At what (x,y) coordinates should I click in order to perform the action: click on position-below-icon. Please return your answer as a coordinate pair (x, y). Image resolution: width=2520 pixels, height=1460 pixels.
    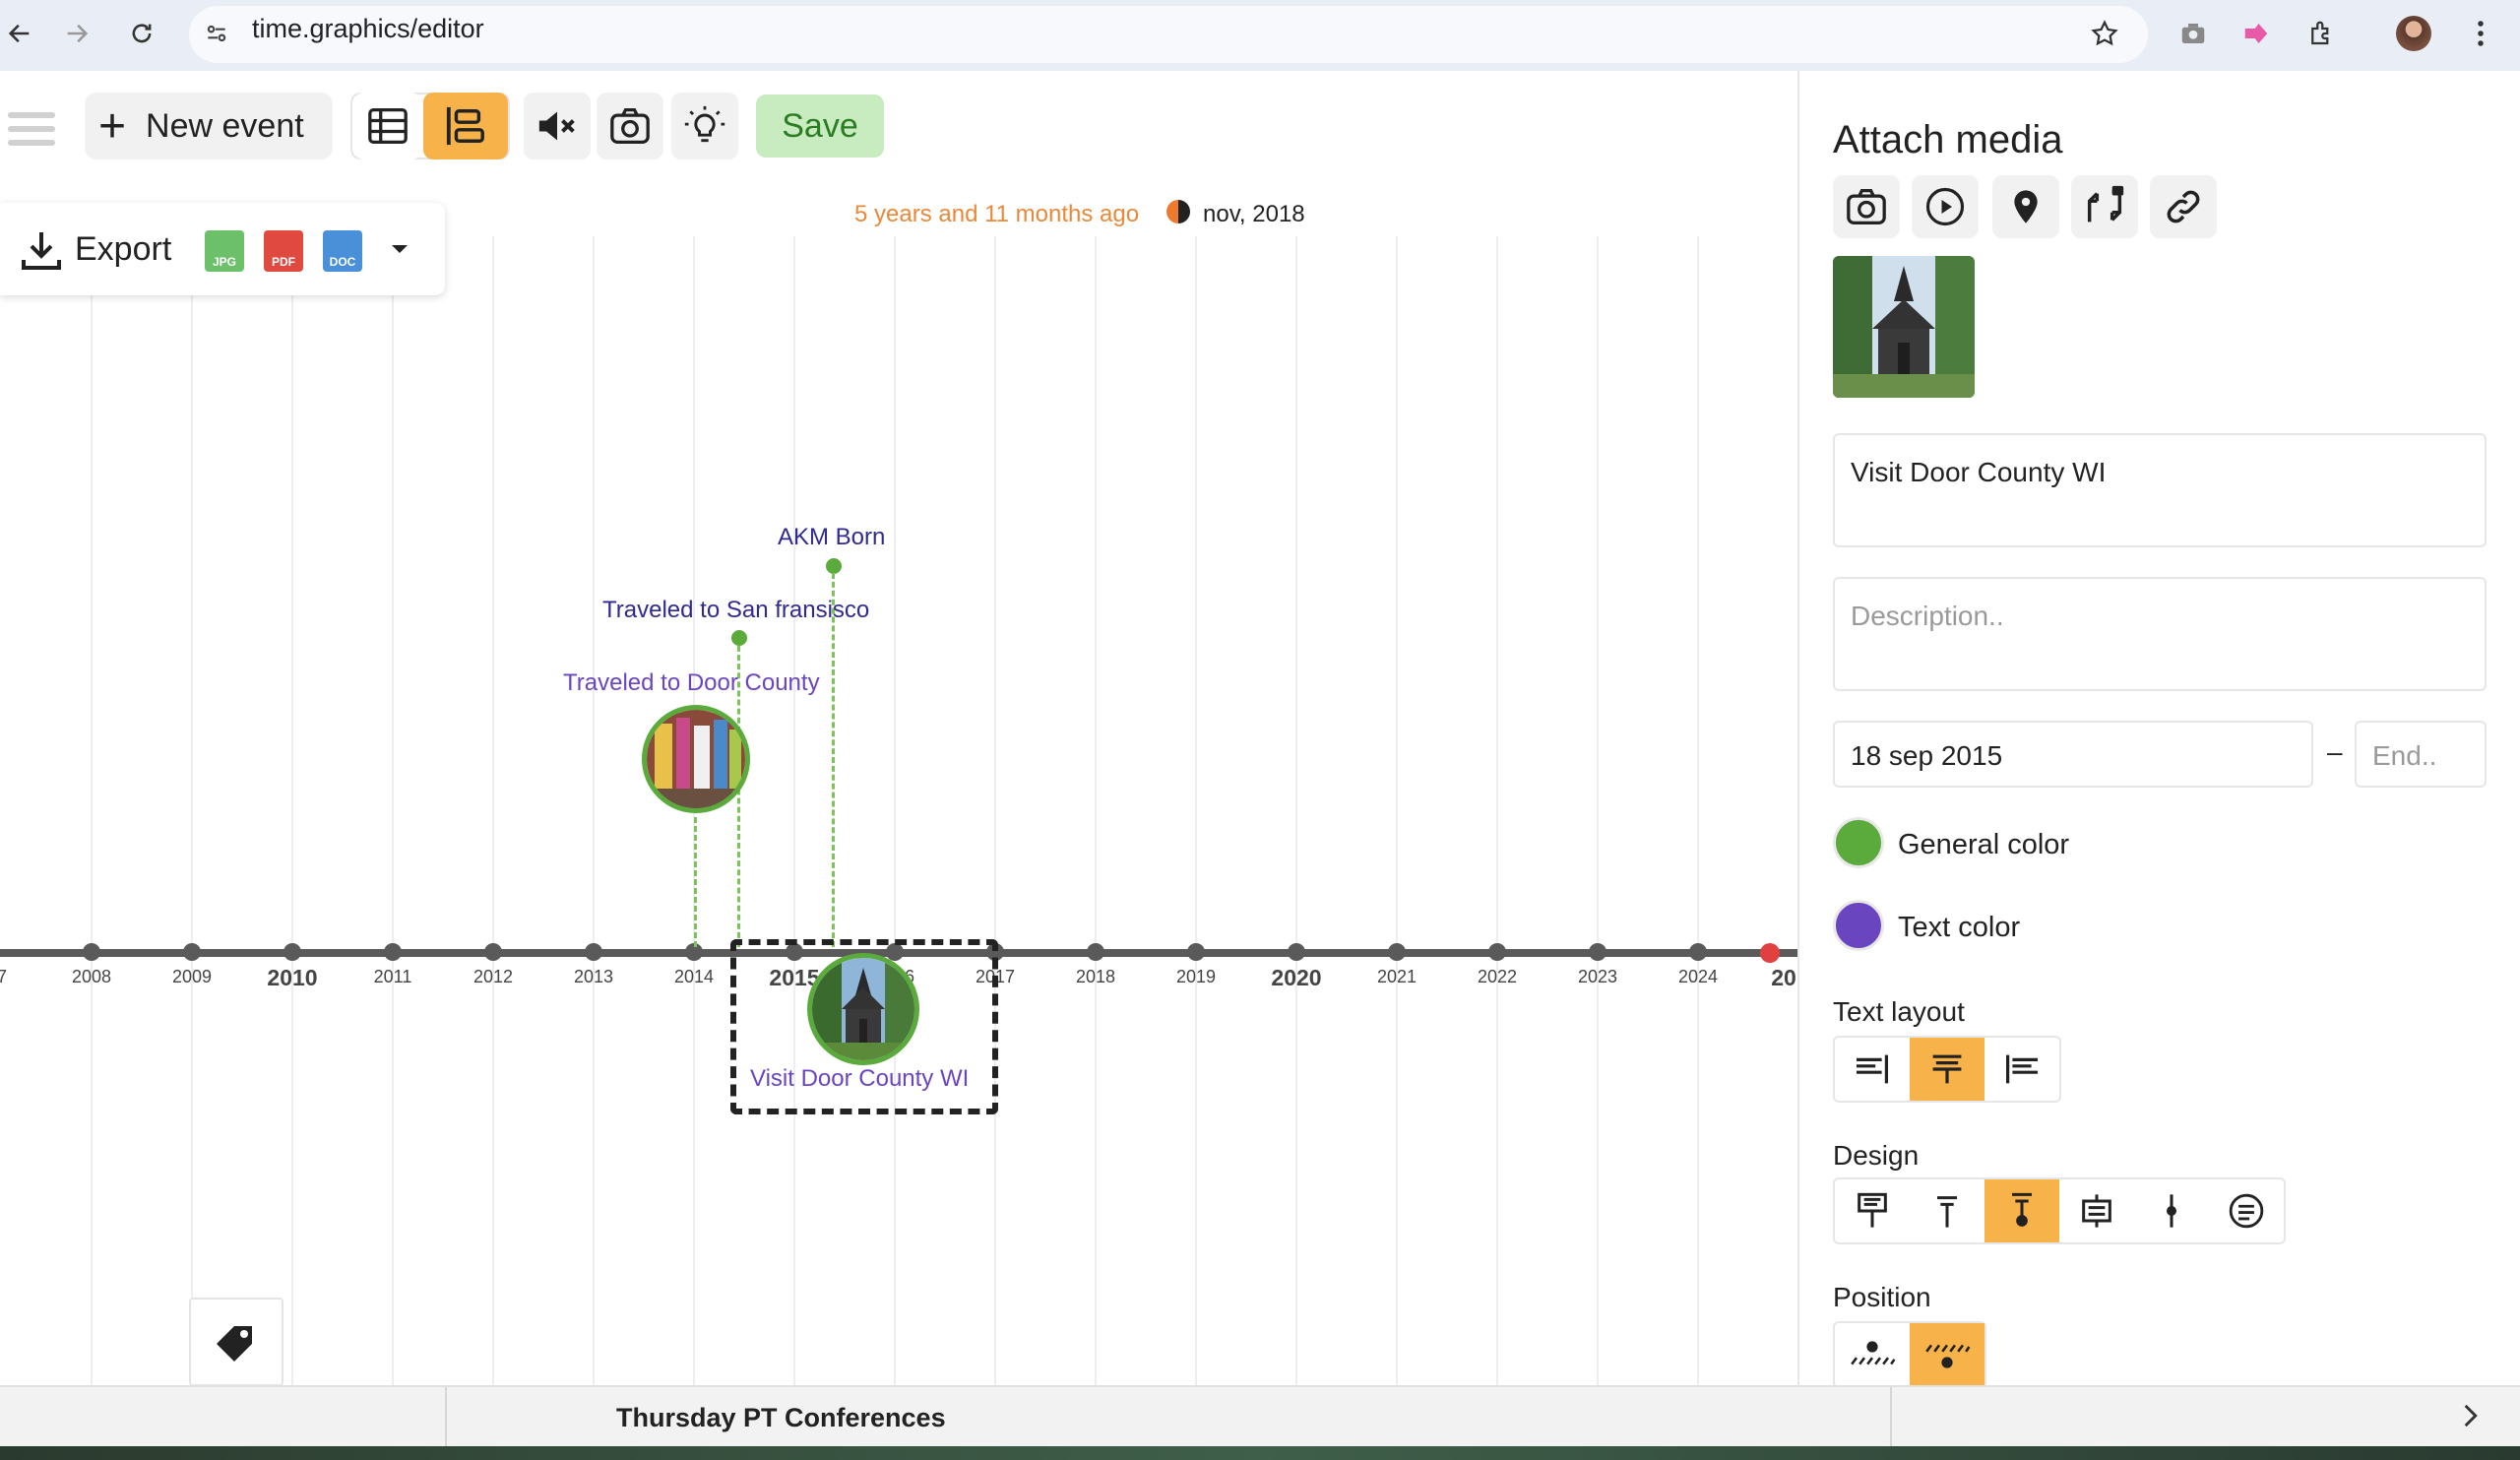
    Looking at the image, I should click on (1947, 1354).